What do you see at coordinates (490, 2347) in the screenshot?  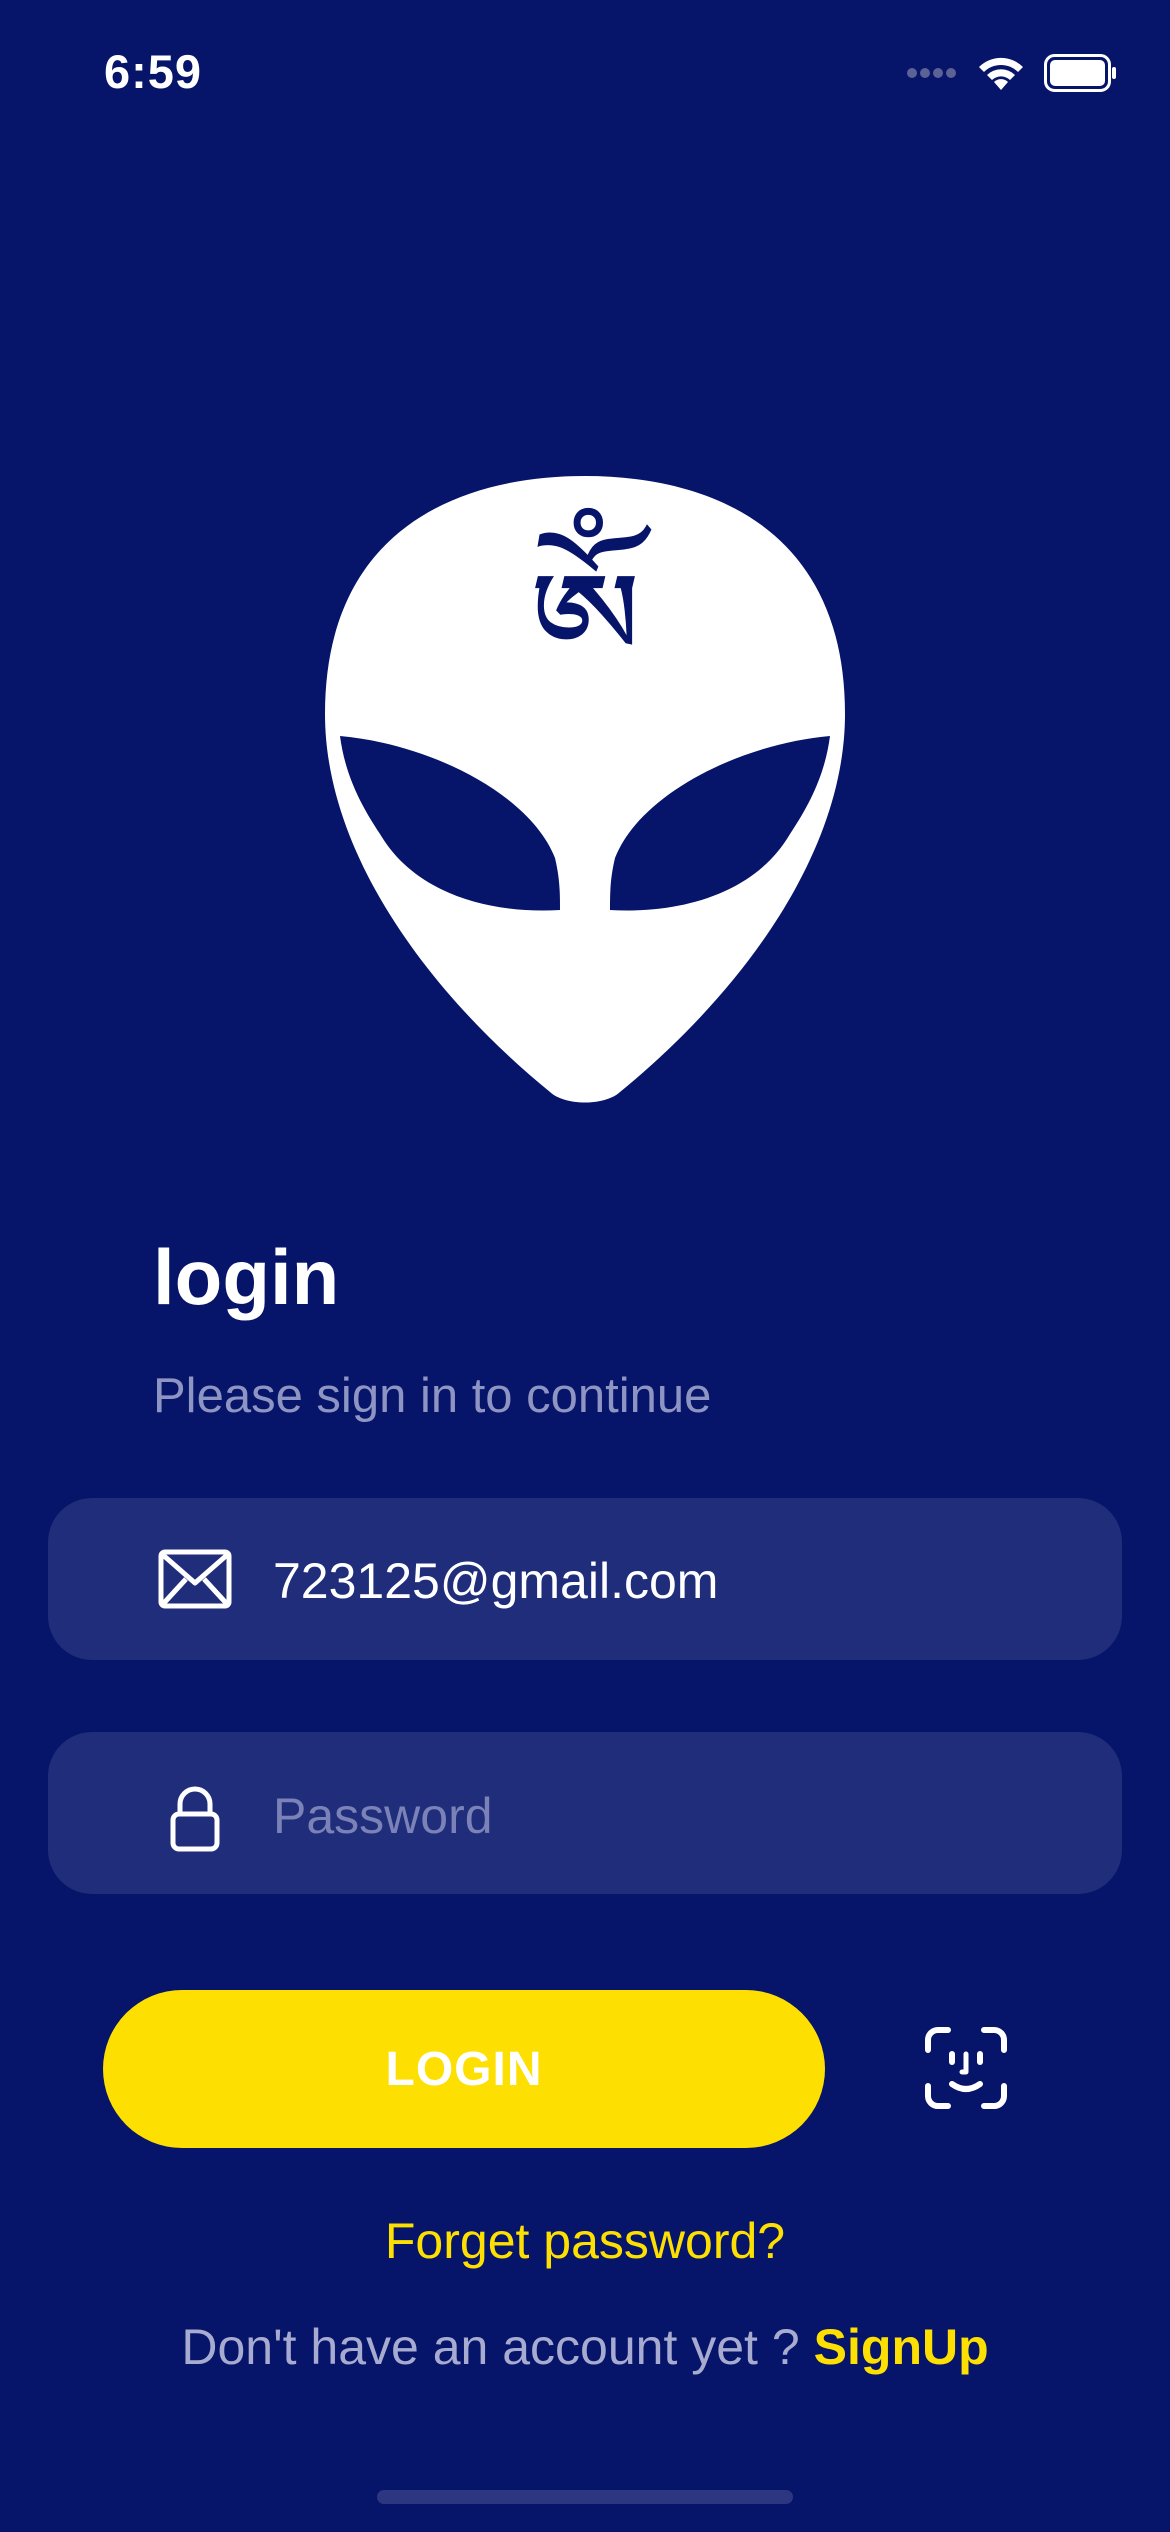 I see `signup-prompt: Don't have an account yet ?` at bounding box center [490, 2347].